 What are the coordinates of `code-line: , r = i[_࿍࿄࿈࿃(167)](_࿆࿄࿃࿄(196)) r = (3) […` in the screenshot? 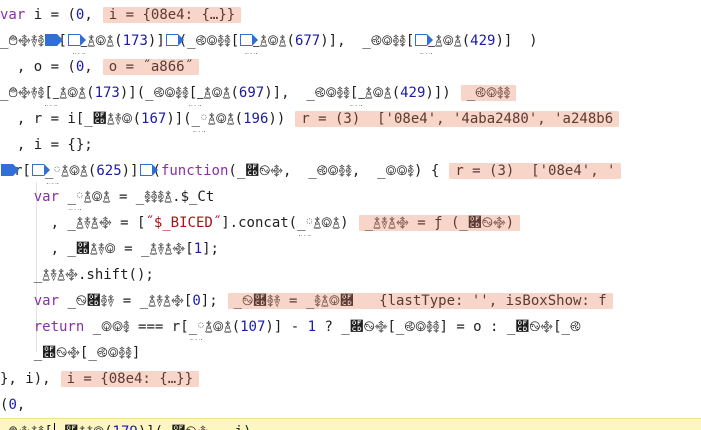 It's located at (350, 119).